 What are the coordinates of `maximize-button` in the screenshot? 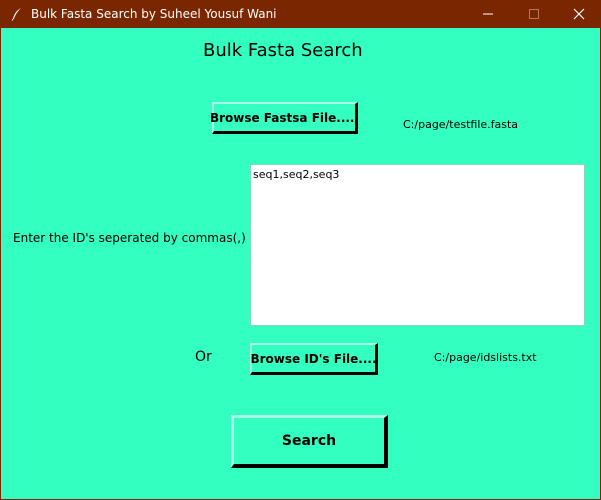 It's located at (534, 14).